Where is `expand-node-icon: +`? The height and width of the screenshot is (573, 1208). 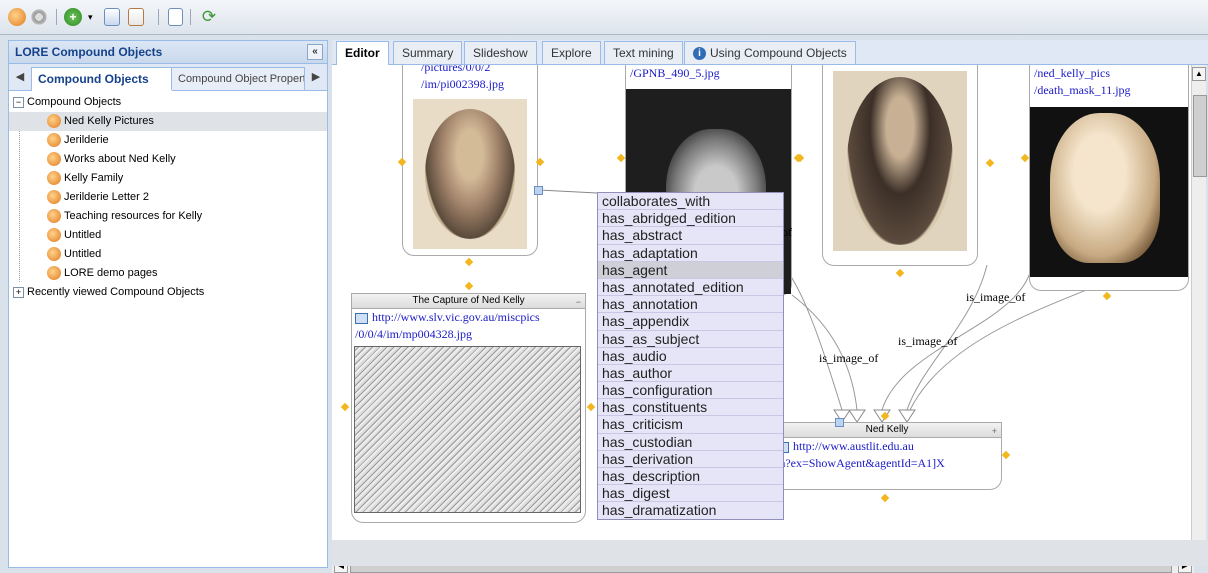 expand-node-icon: + is located at coordinates (994, 431).